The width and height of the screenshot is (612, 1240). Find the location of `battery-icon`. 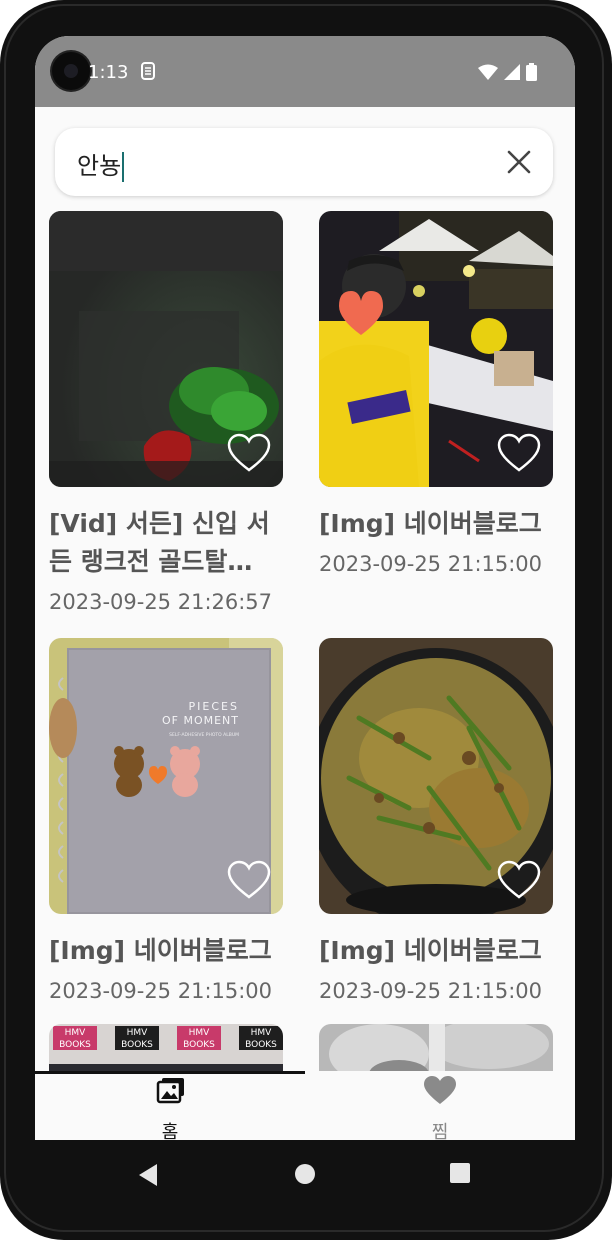

battery-icon is located at coordinates (531, 72).